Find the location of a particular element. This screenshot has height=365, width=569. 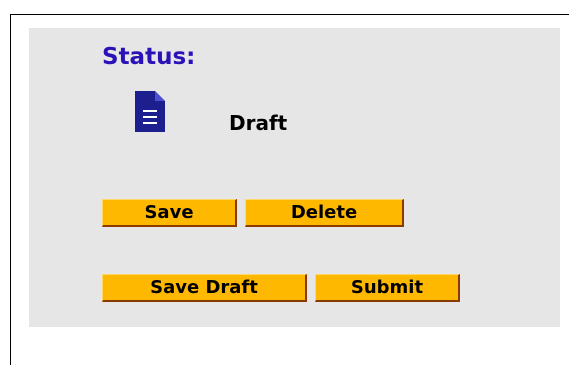

status-heading: Status: is located at coordinates (149, 57).